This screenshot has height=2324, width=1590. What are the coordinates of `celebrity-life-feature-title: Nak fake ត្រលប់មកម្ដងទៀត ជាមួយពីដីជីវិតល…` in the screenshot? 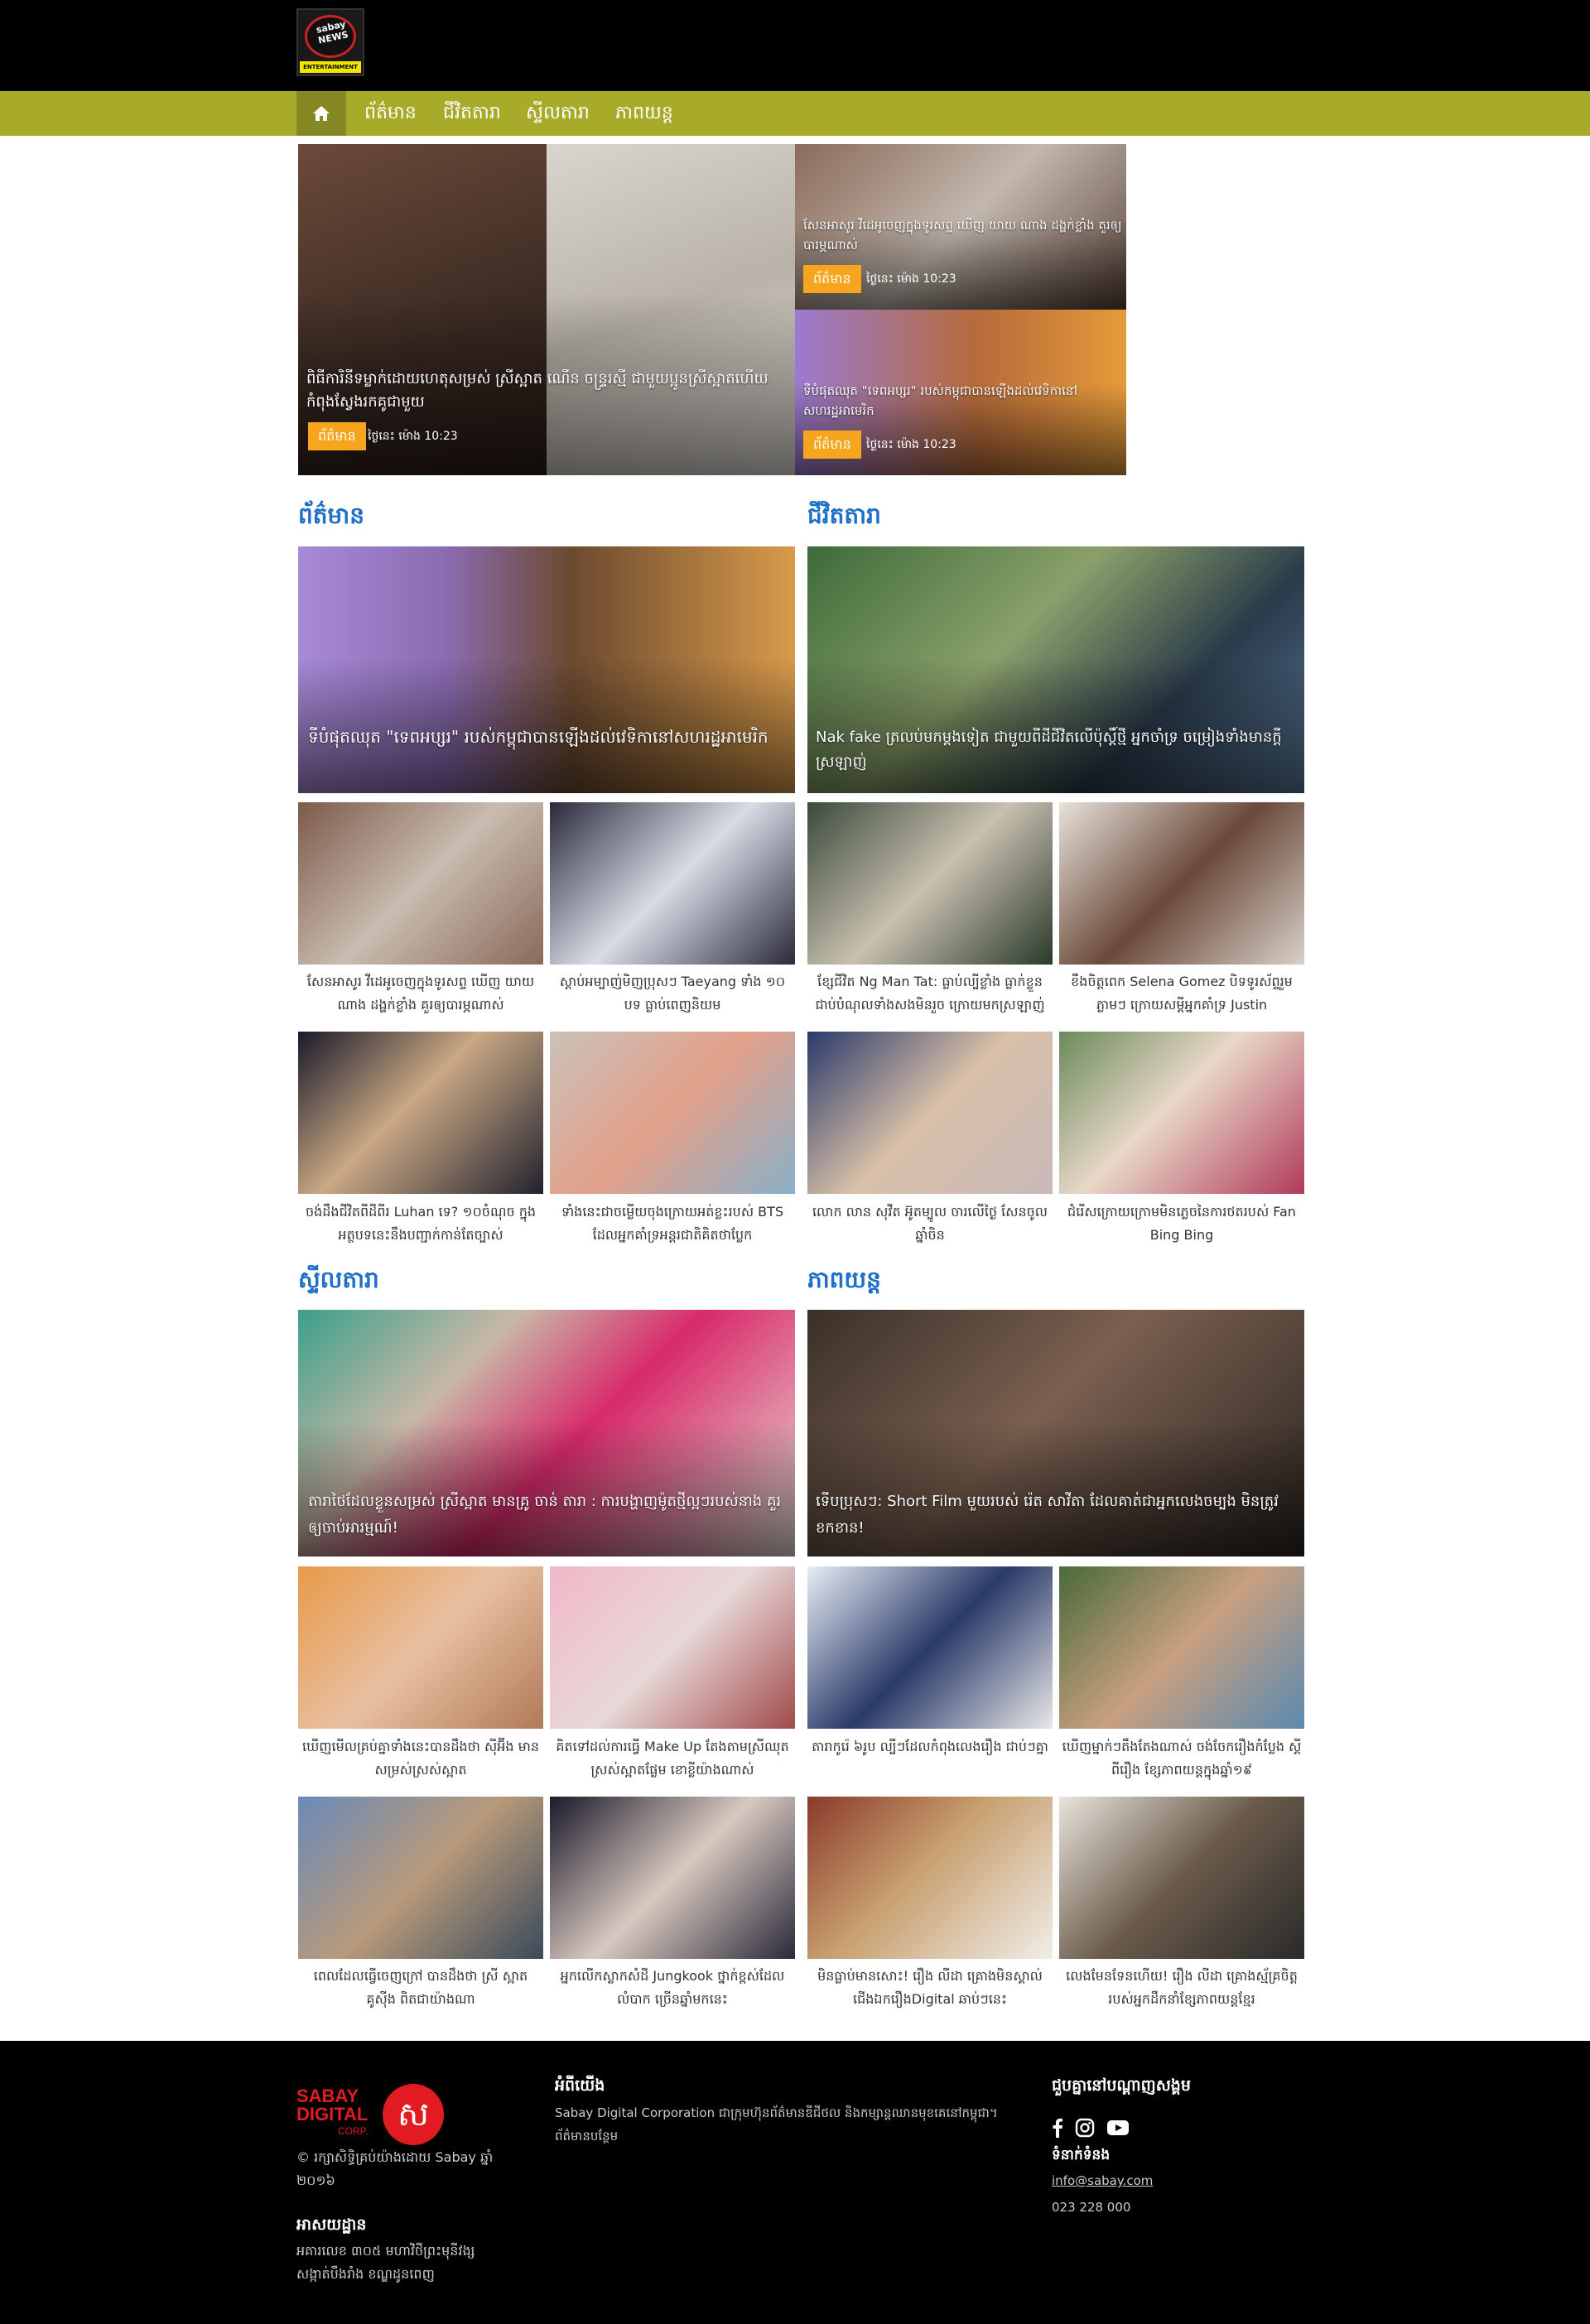 It's located at (1058, 750).